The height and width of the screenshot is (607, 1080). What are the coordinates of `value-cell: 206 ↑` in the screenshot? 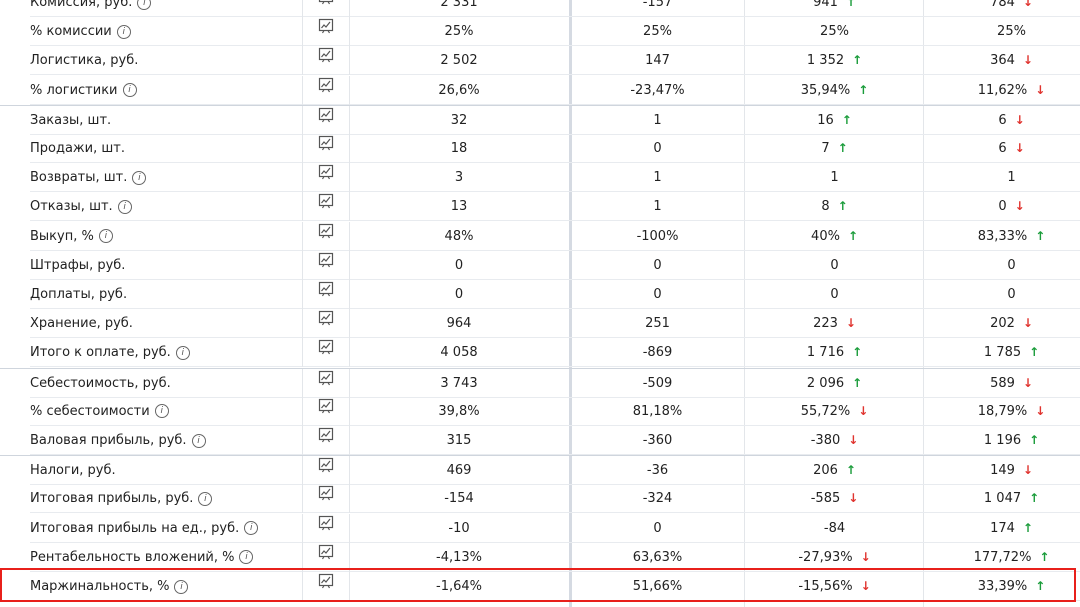 It's located at (834, 470).